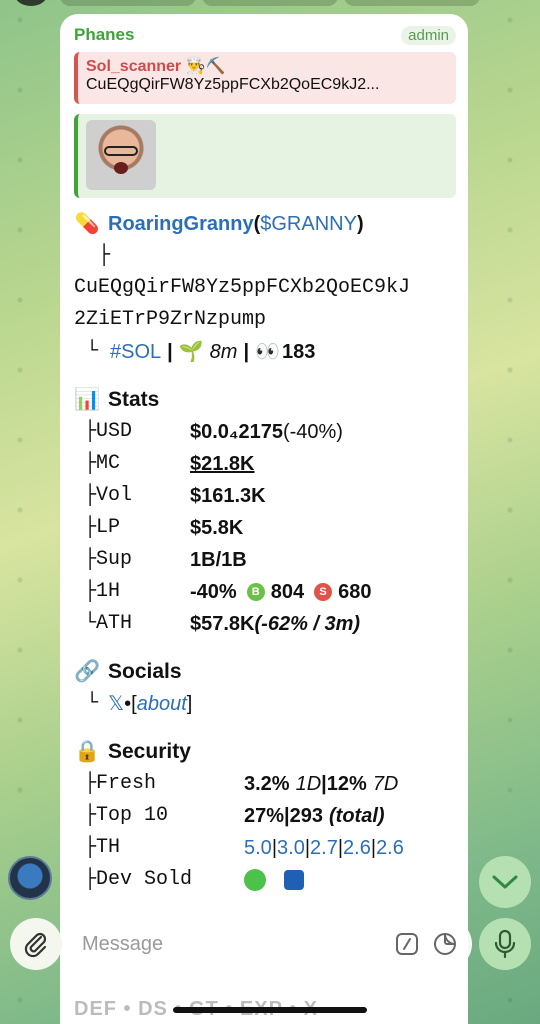  What do you see at coordinates (265, 528) in the screenshot?
I see `stat-row-lp: ├LP $5.8K` at bounding box center [265, 528].